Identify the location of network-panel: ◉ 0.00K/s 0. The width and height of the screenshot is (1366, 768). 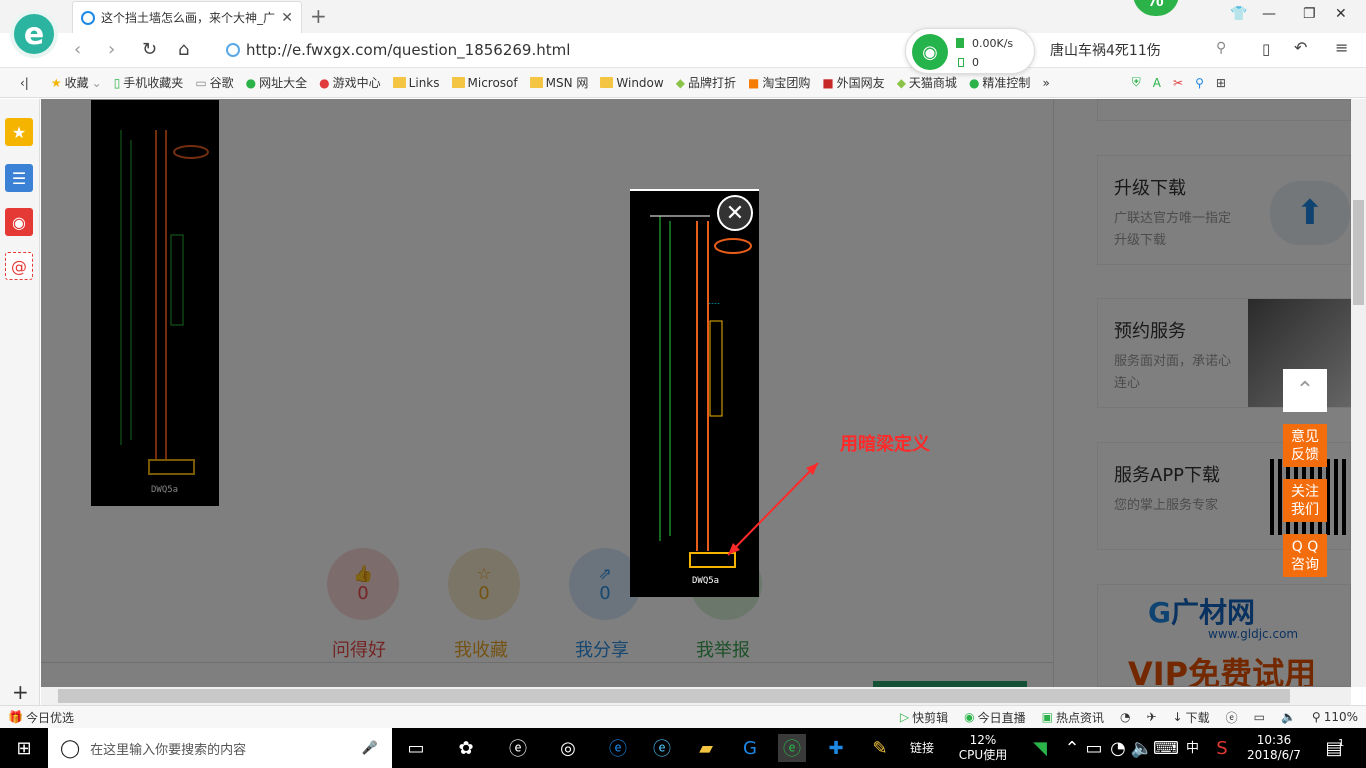
(970, 51).